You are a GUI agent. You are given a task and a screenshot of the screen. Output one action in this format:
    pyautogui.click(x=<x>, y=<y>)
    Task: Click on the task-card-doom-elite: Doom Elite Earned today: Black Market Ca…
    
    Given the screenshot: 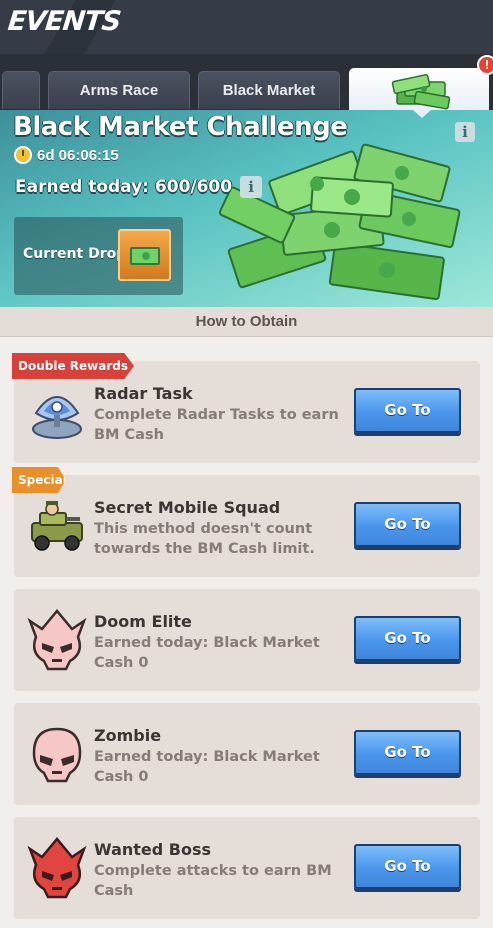 What is the action you would take?
    pyautogui.click(x=247, y=640)
    